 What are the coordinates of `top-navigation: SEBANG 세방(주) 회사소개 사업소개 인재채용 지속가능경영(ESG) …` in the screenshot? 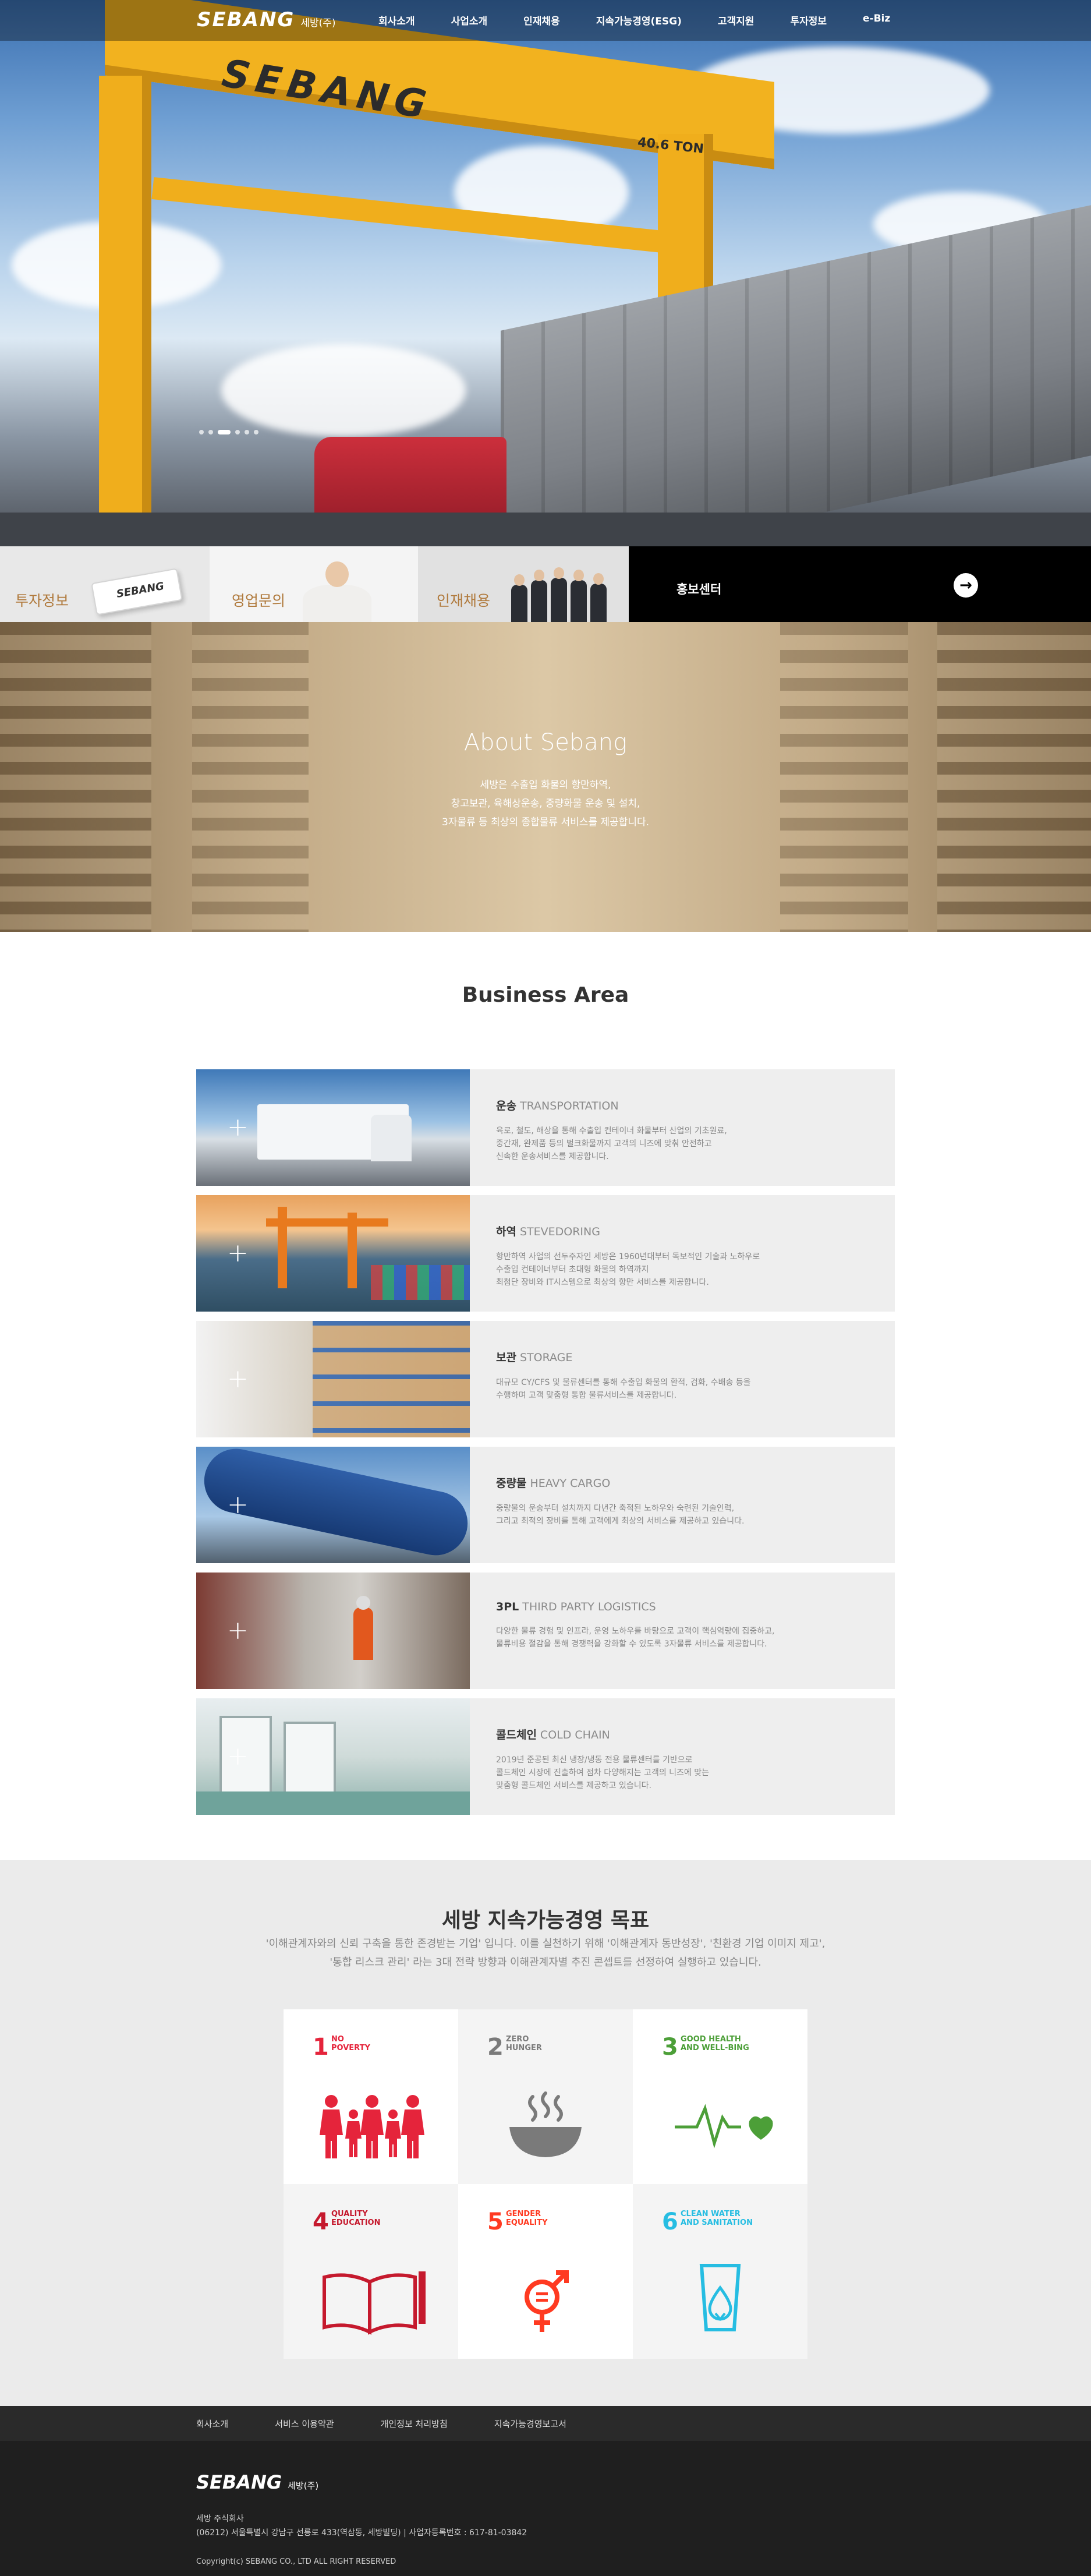 It's located at (545, 20).